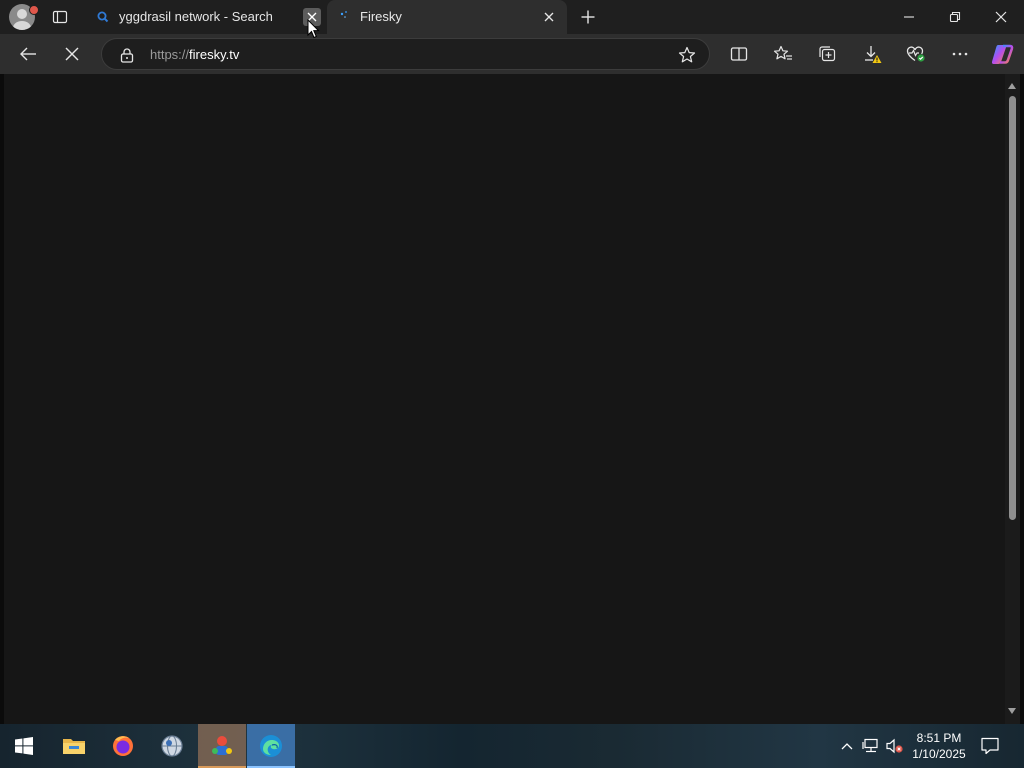  I want to click on split-screen-button, so click(739, 54).